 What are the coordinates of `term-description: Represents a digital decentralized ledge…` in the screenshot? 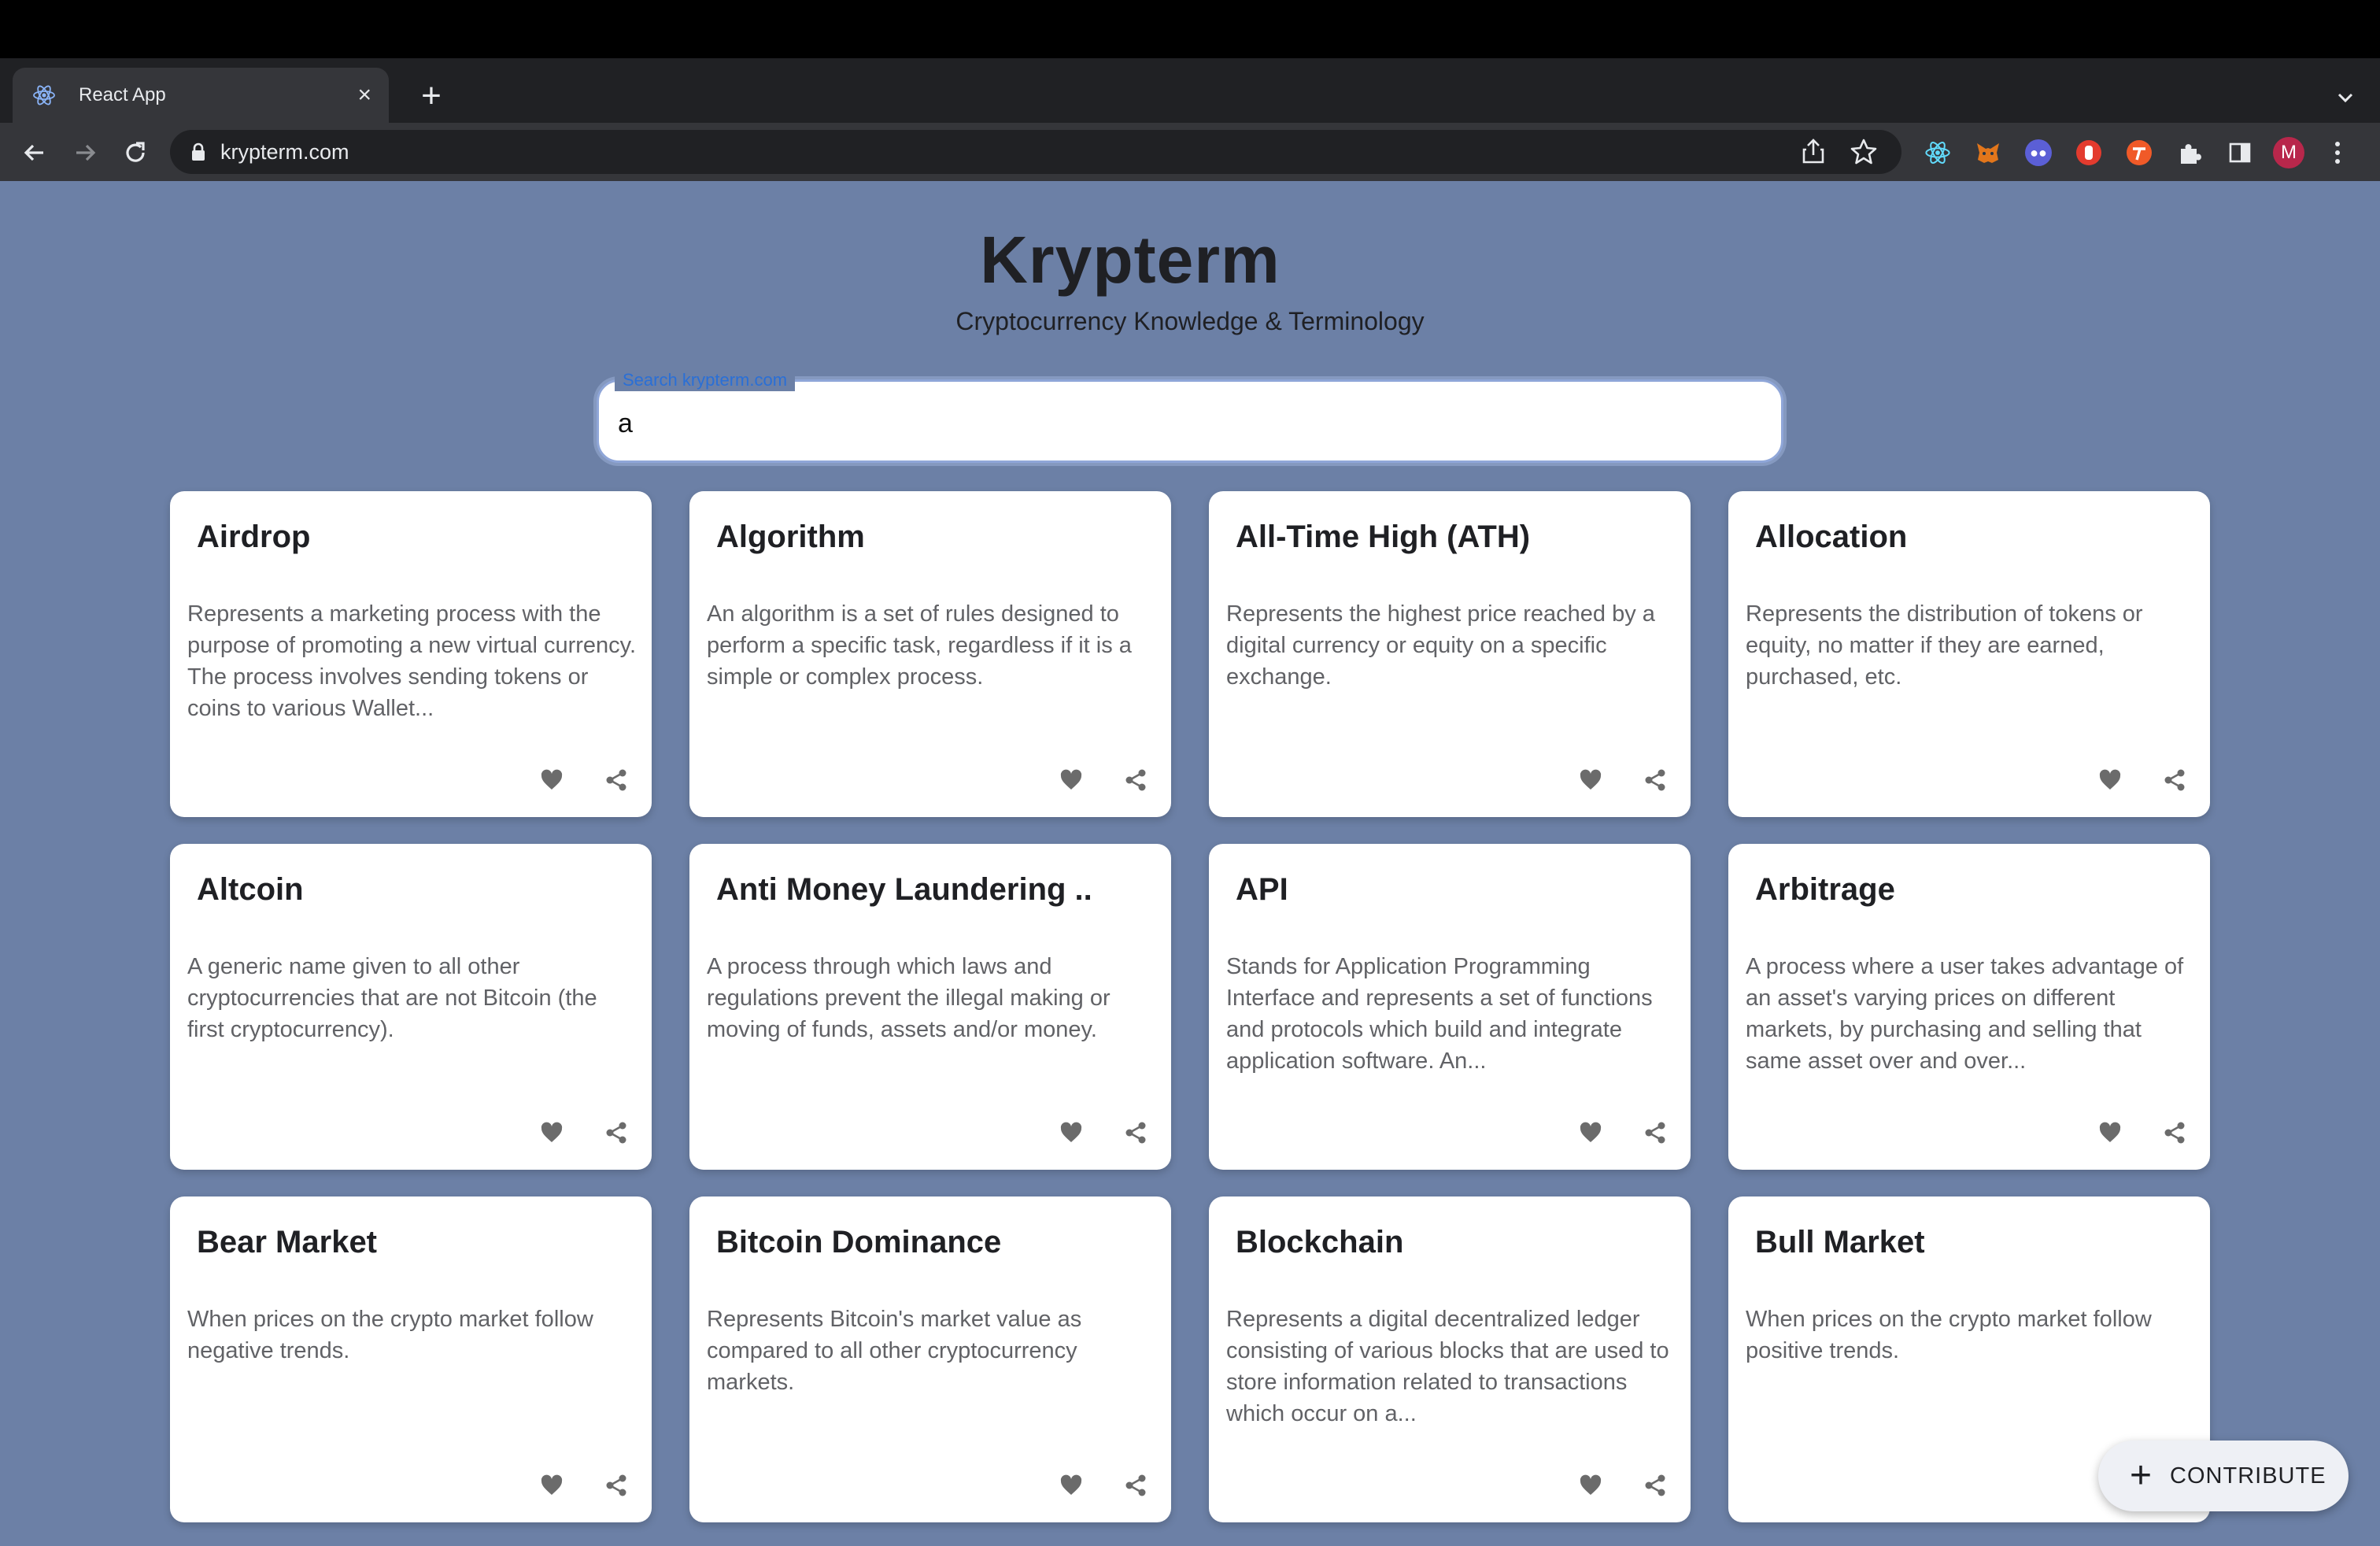 It's located at (1447, 1366).